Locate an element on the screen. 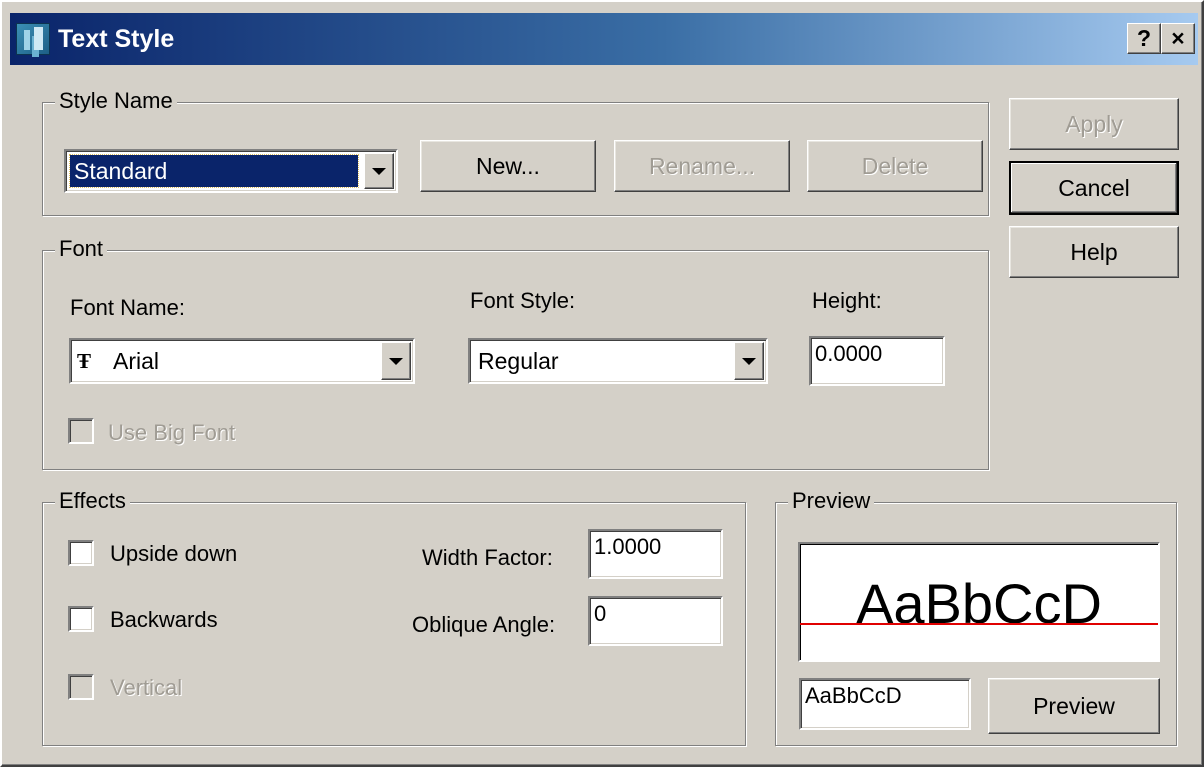  apply-button: Apply is located at coordinates (1094, 124).